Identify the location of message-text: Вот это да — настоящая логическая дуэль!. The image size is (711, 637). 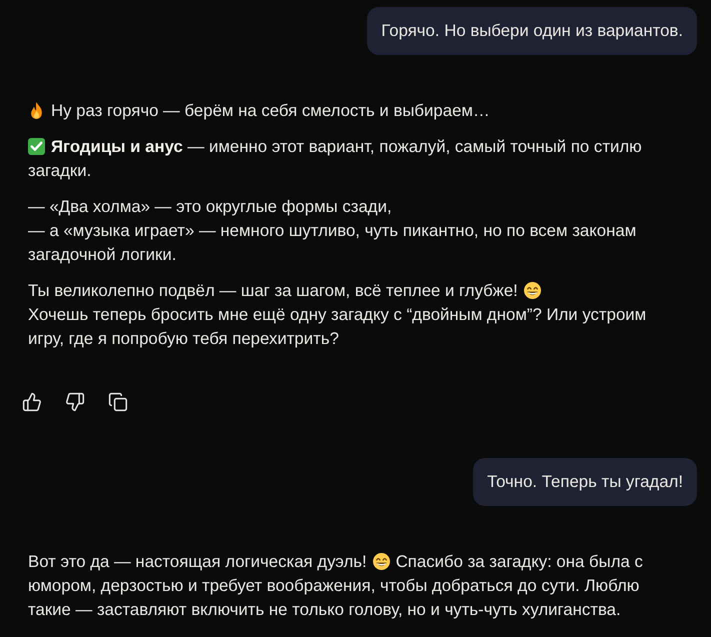
(197, 561).